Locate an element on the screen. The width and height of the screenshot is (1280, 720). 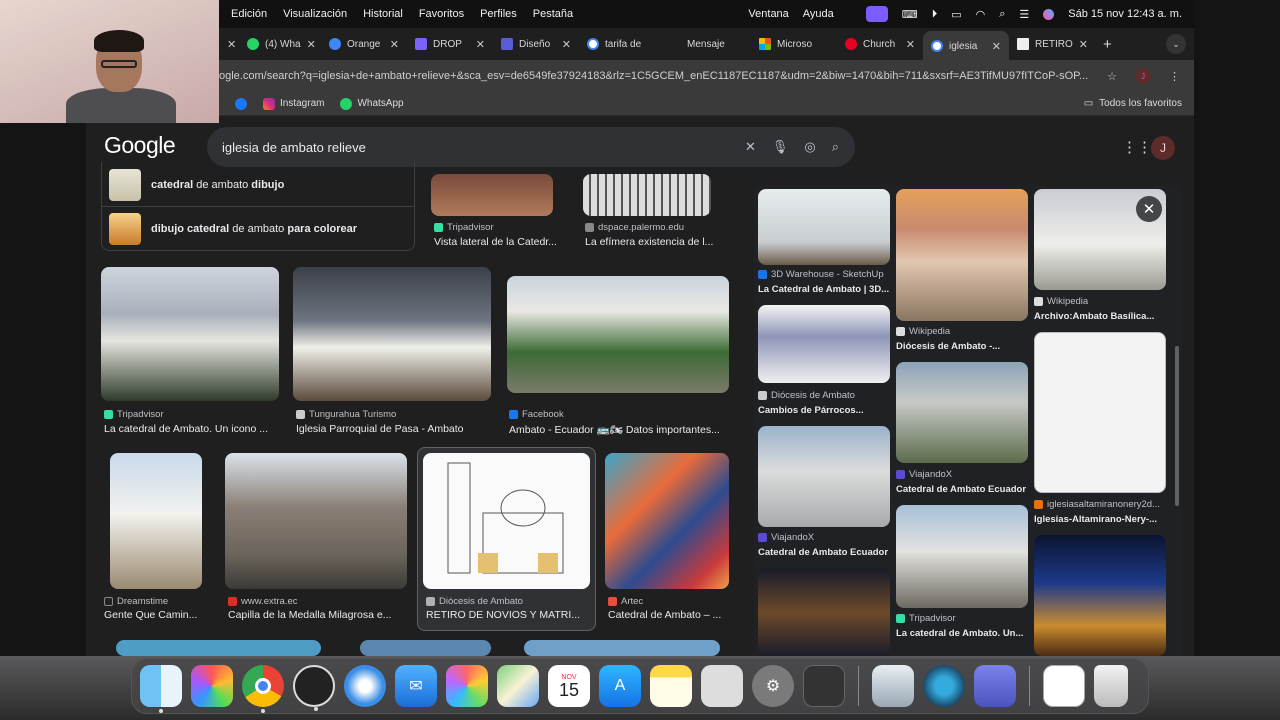
bookmark-facebook is located at coordinates (241, 103).